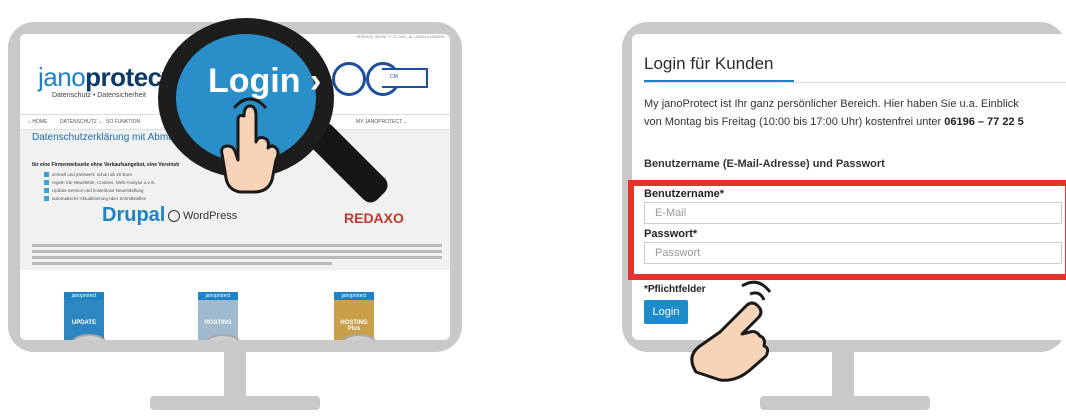 This screenshot has width=1066, height=418. What do you see at coordinates (349, 79) in the screenshot?
I see `certificate-seal-icon` at bounding box center [349, 79].